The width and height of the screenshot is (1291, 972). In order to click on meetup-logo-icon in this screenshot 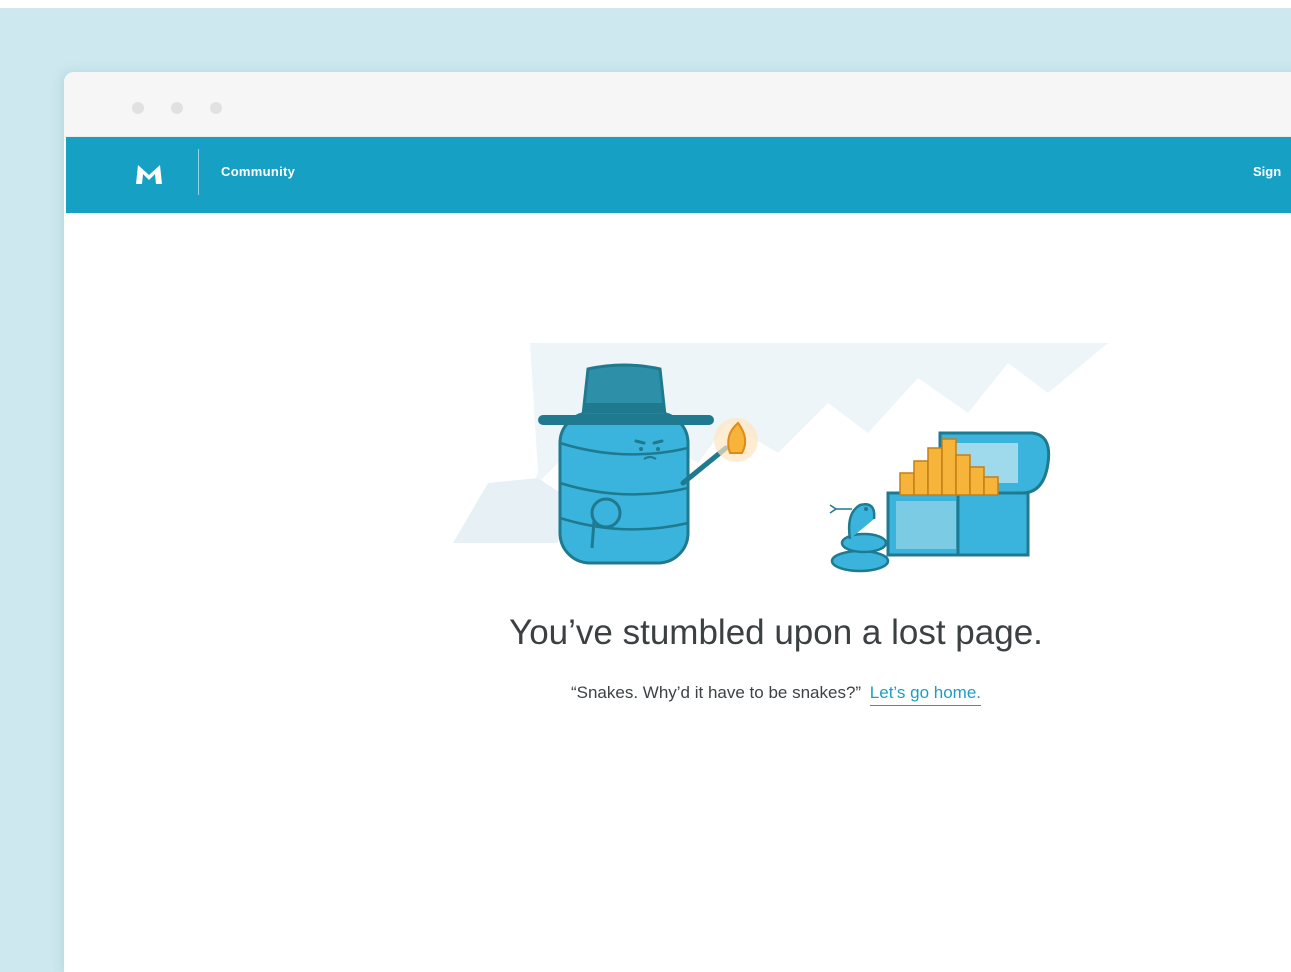, I will do `click(149, 174)`.